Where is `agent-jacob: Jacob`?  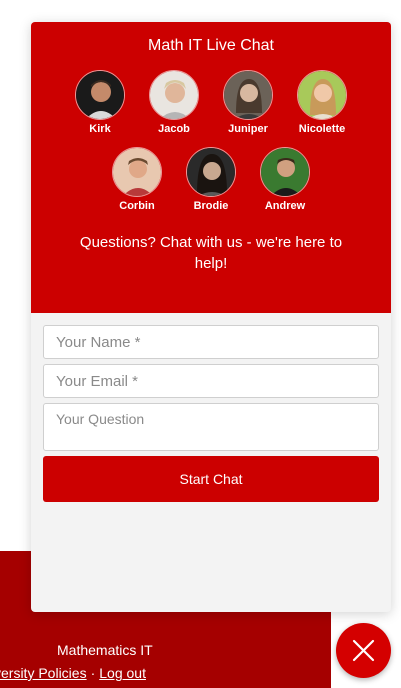 agent-jacob: Jacob is located at coordinates (174, 102).